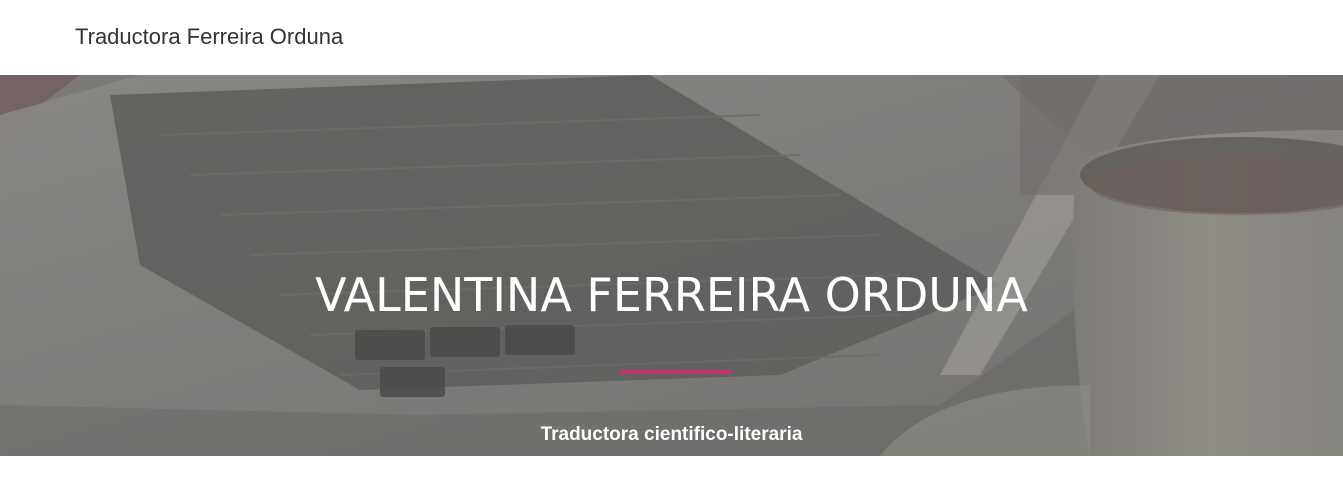  I want to click on site-brand-link: Traductora Ferreira Orduna, so click(209, 37).